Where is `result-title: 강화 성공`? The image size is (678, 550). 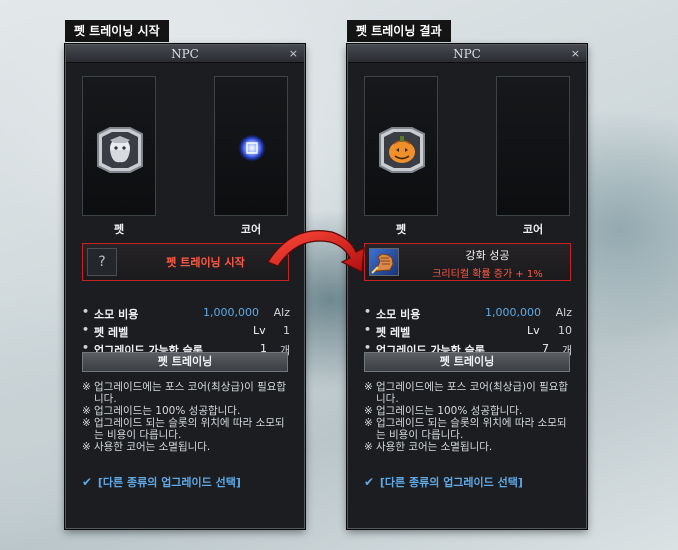
result-title: 강화 성공 is located at coordinates (487, 255).